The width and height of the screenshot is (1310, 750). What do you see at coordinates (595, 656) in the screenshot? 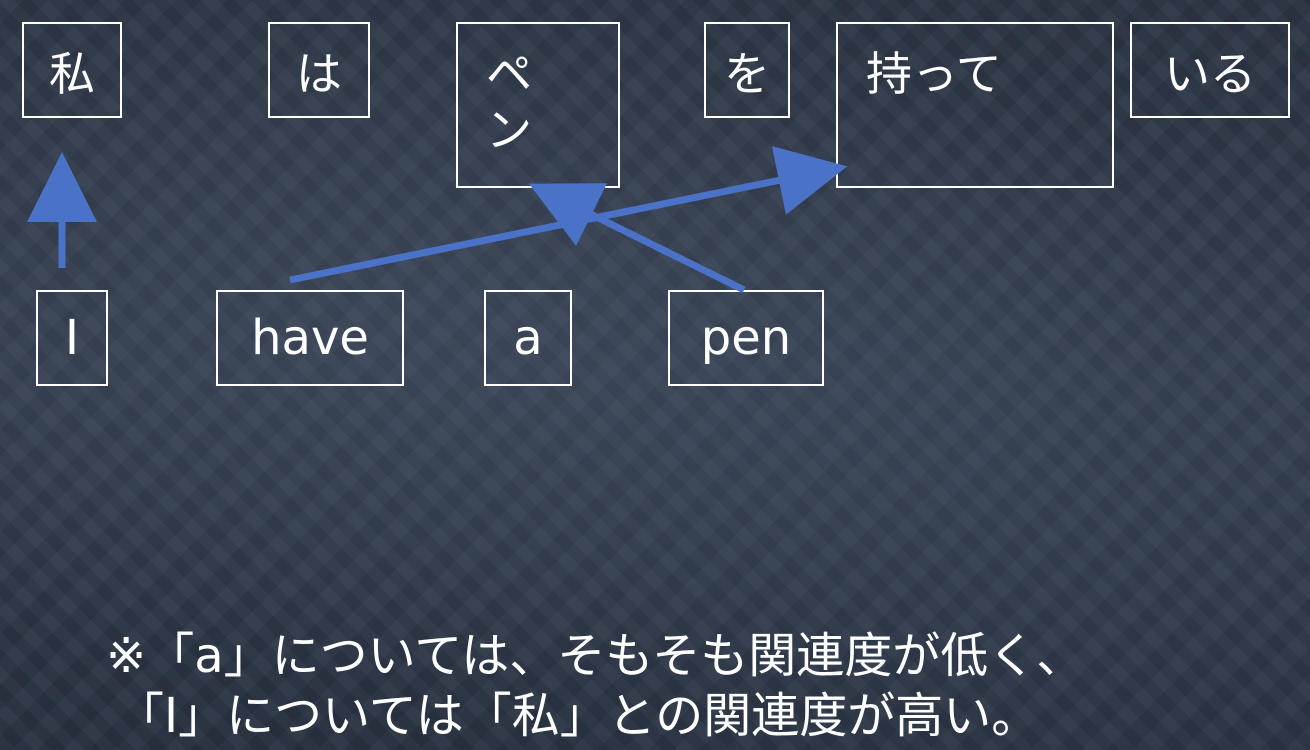
I see `note-line-1: ※「a」については、そもそも関連度が低く、` at bounding box center [595, 656].